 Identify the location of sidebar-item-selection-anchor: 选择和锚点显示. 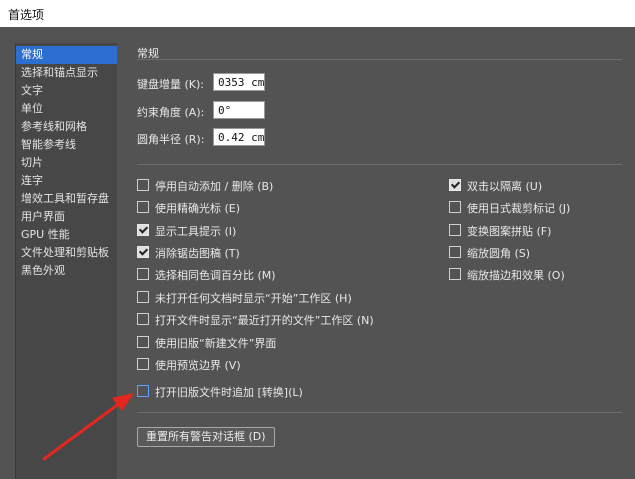
(66, 73).